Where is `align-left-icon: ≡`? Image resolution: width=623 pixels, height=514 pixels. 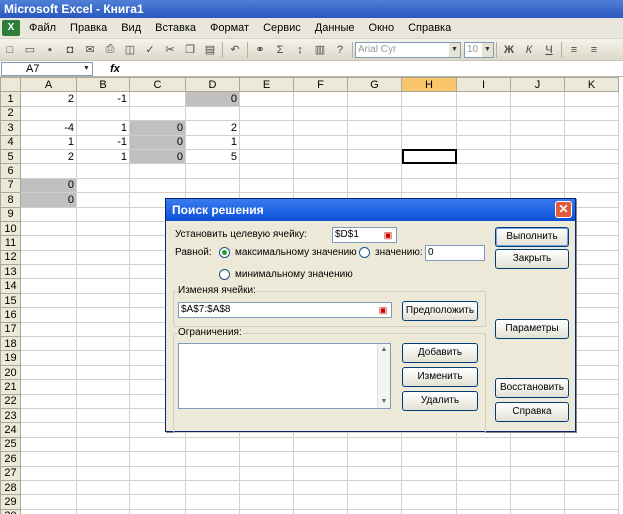 align-left-icon: ≡ is located at coordinates (574, 50).